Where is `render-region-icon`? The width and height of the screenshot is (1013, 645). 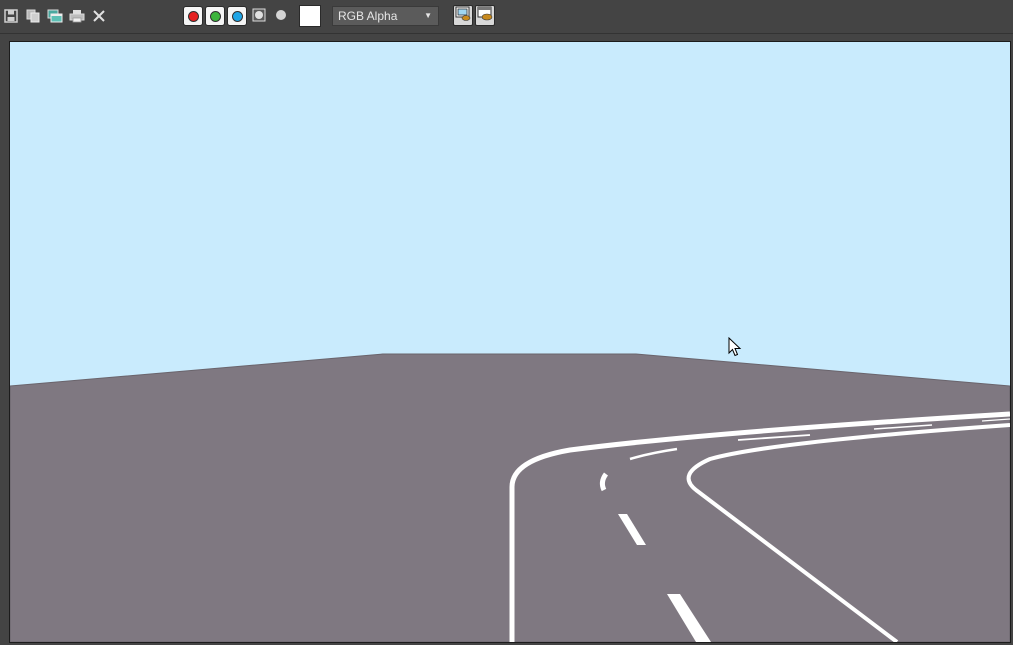 render-region-icon is located at coordinates (463, 15).